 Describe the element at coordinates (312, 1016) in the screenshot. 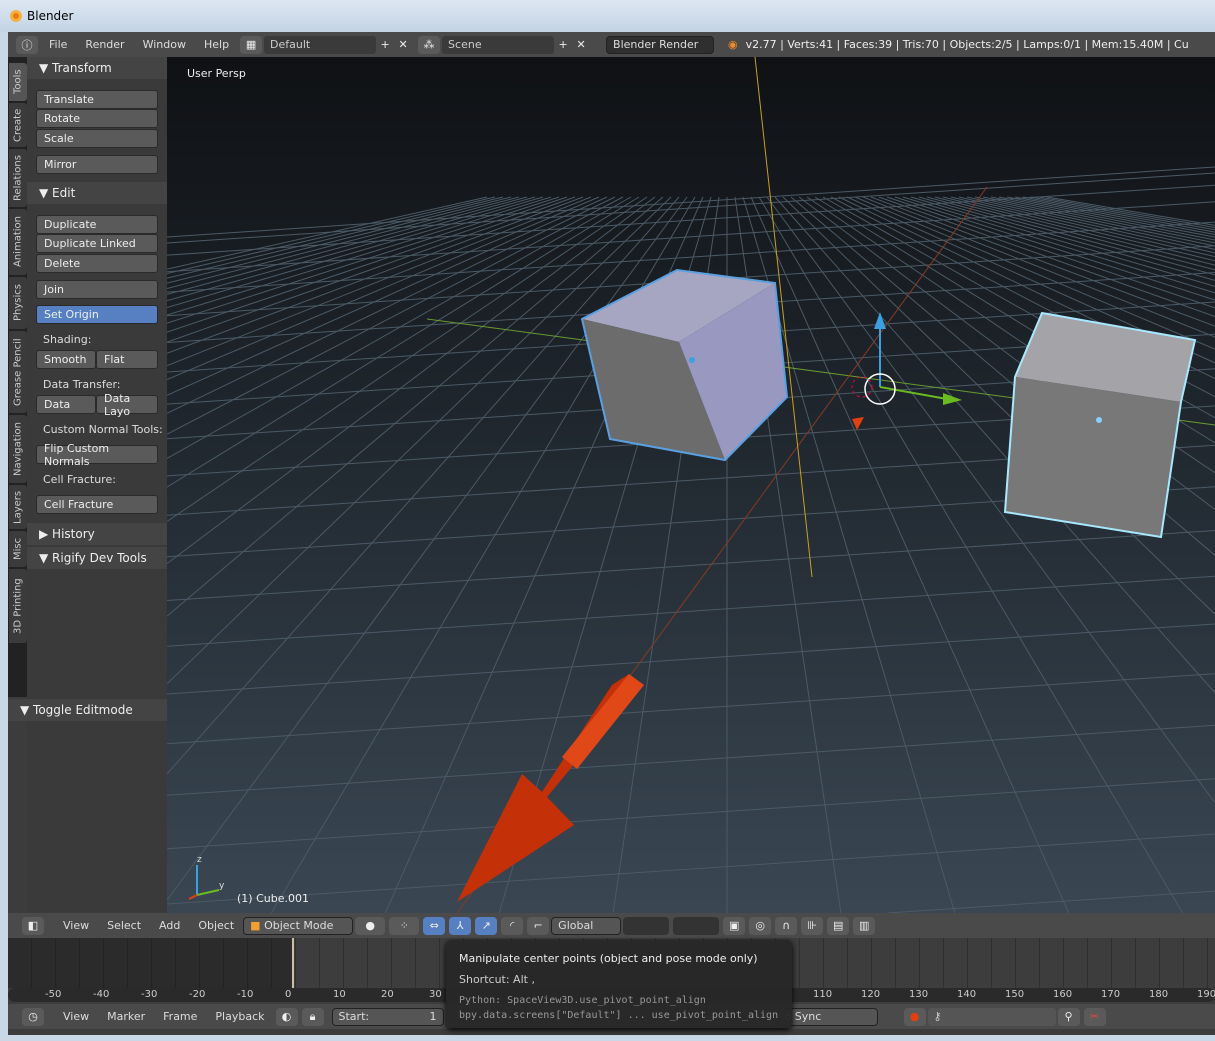

I see `lock-icon: 🔒︎` at that location.